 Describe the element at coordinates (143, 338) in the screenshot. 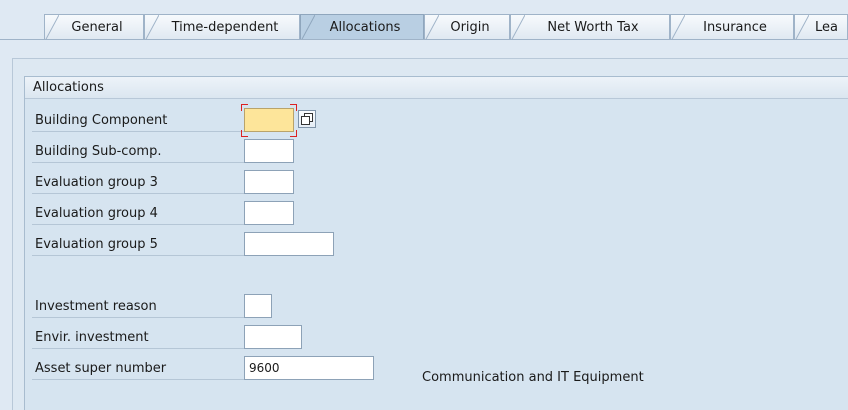

I see `envir-investment-label: Envir. investment` at that location.